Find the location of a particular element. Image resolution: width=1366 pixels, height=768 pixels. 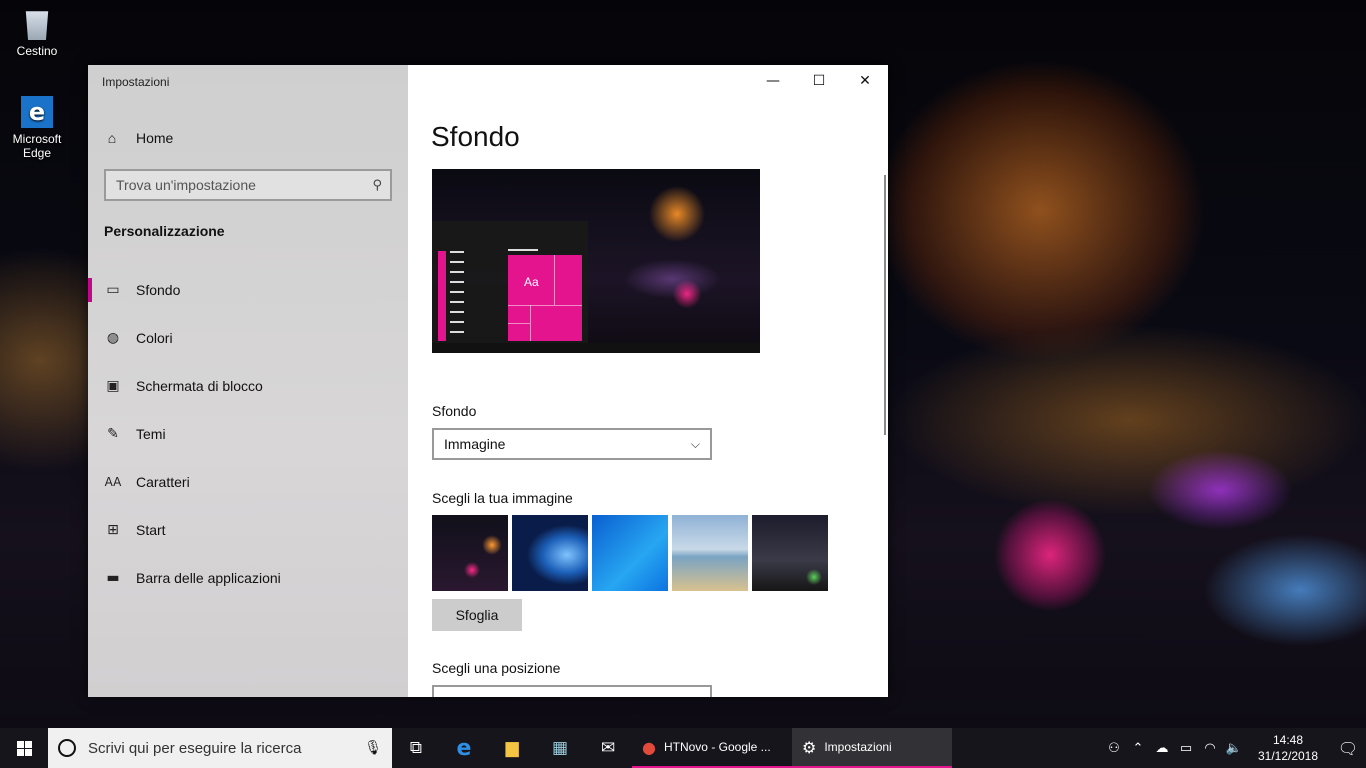

preview-taskbar is located at coordinates (596, 348).